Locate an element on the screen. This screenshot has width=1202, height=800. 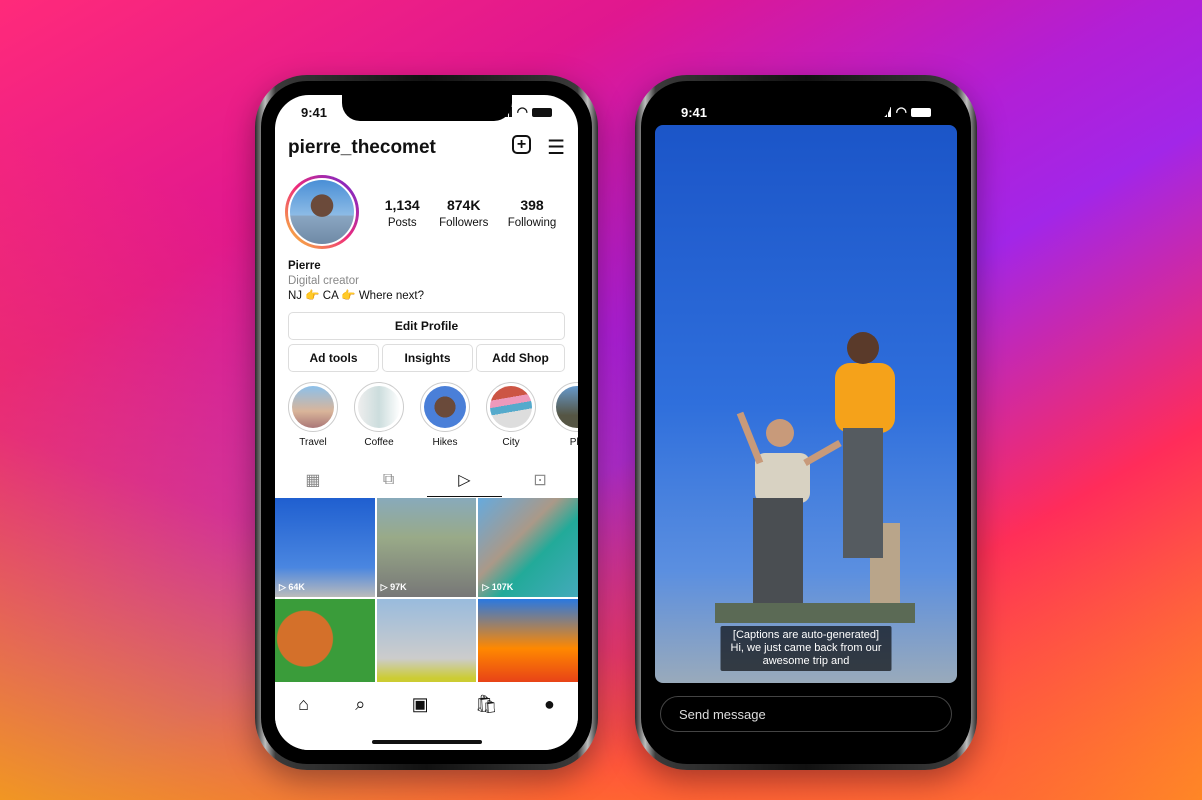
home-indicator is located at coordinates (426, 742).